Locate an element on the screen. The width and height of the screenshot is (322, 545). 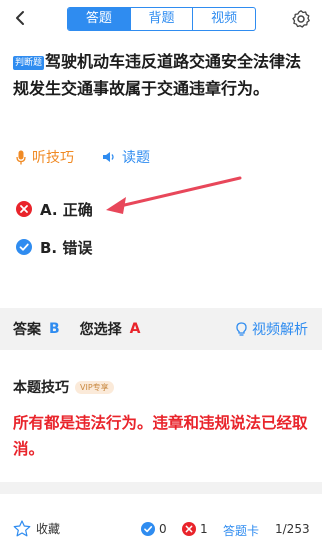
correct-count: 0 is located at coordinates (154, 529).